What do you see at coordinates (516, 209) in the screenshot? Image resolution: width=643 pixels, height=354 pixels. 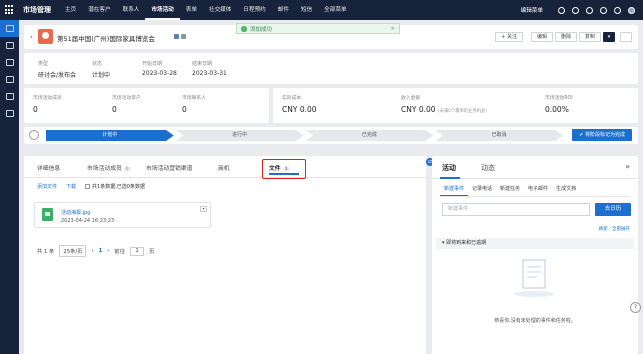 I see `new-event-input: 新建事件` at bounding box center [516, 209].